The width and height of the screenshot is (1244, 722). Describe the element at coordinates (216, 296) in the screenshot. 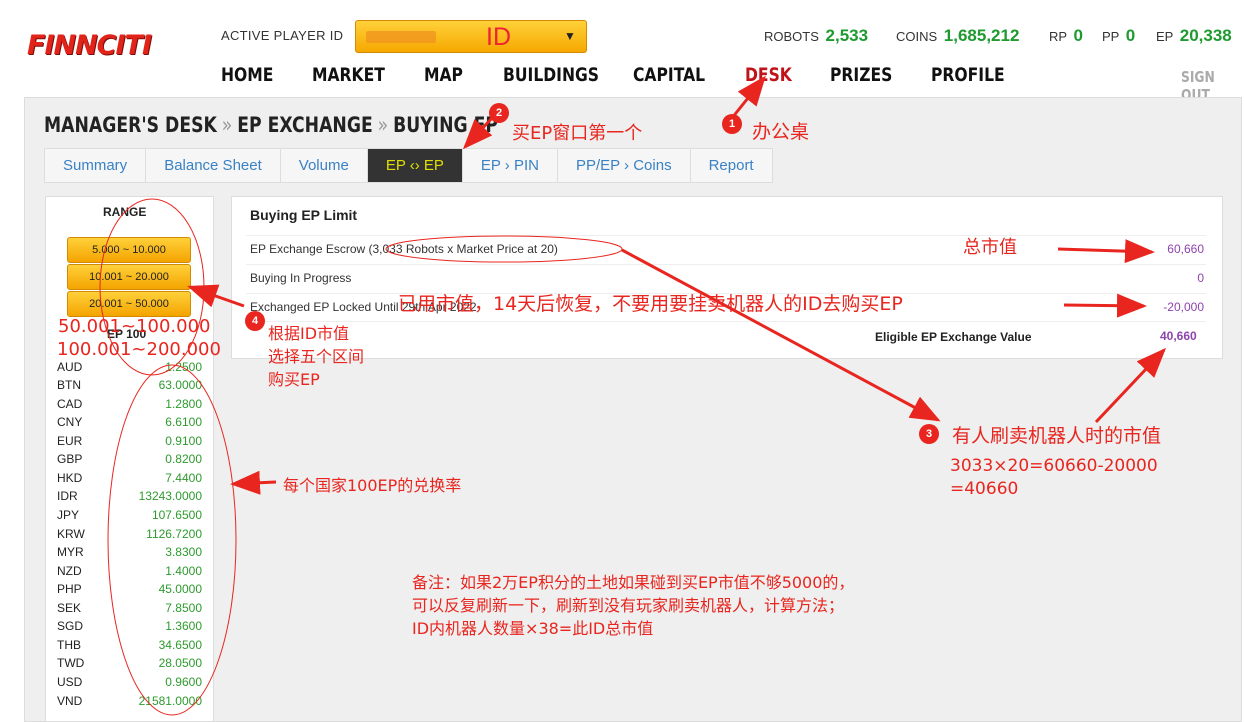

I see `arrow-range` at that location.